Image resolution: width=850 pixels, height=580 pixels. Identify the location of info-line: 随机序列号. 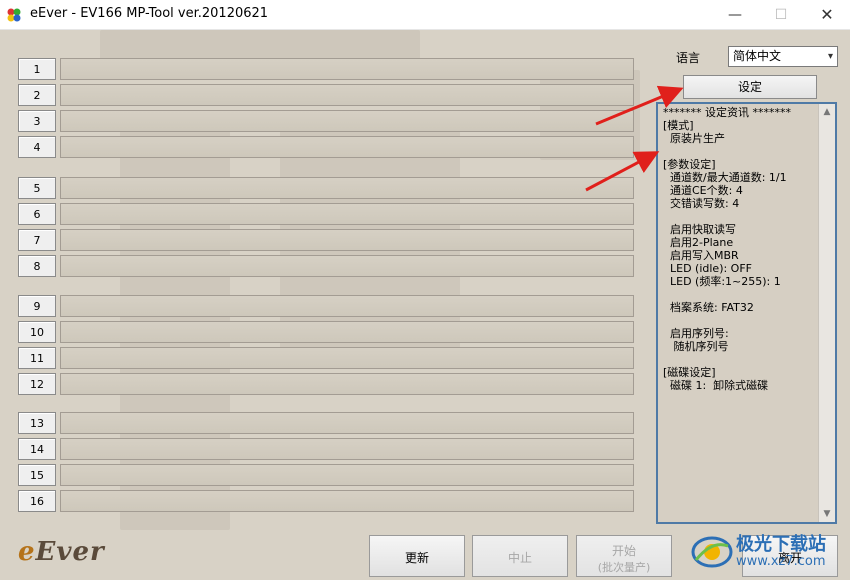
(696, 346).